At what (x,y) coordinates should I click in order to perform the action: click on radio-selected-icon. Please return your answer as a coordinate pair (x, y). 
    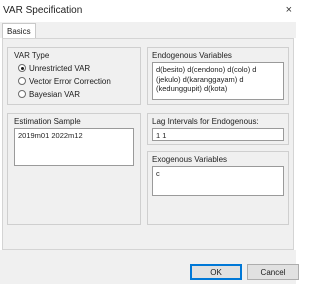
    Looking at the image, I should click on (22, 68).